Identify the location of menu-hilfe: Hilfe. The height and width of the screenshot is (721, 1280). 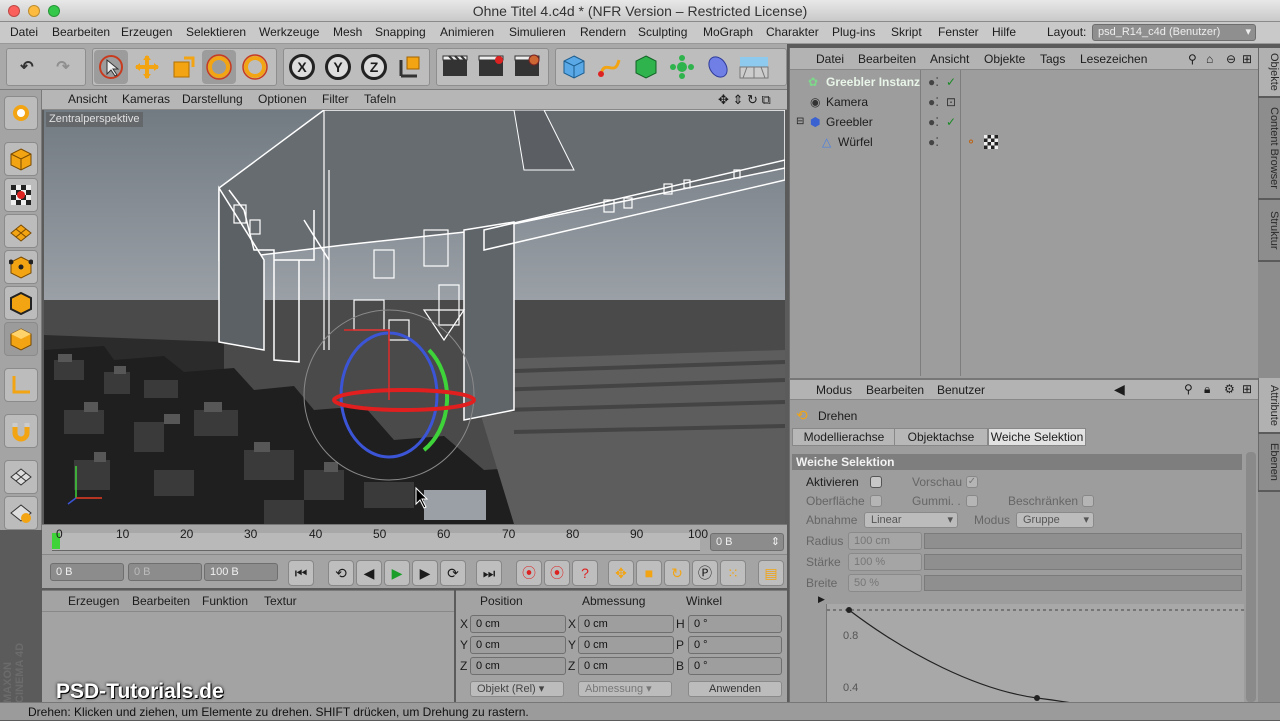
(1004, 32).